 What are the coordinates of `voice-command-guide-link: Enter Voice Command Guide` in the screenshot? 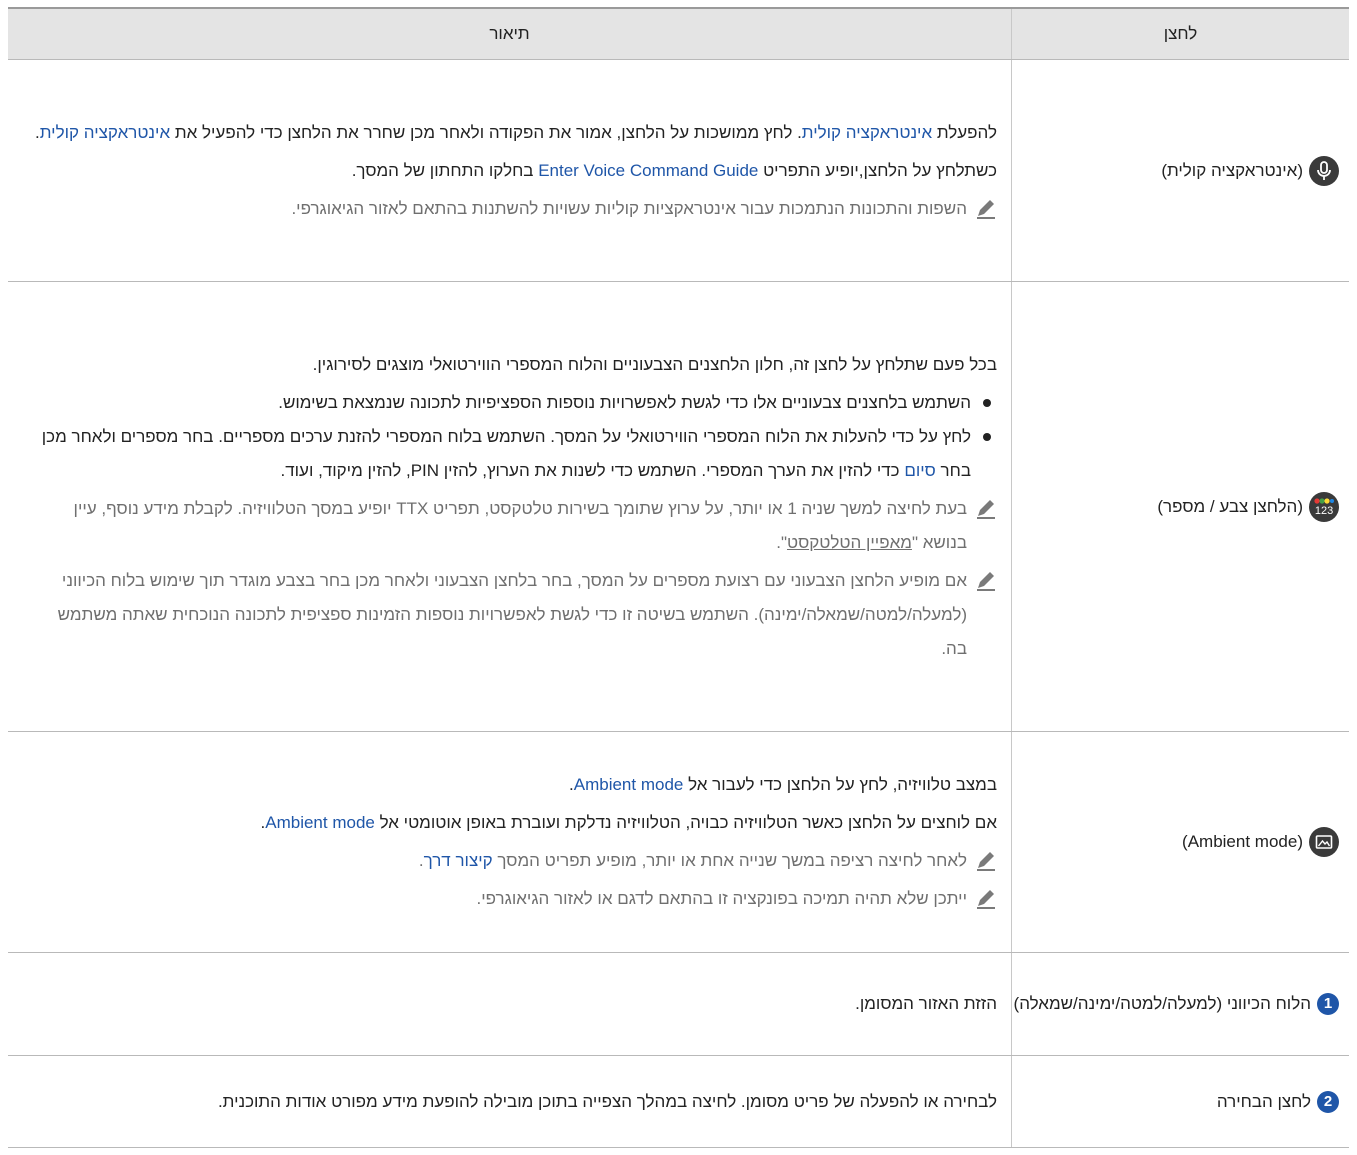 It's located at (648, 170).